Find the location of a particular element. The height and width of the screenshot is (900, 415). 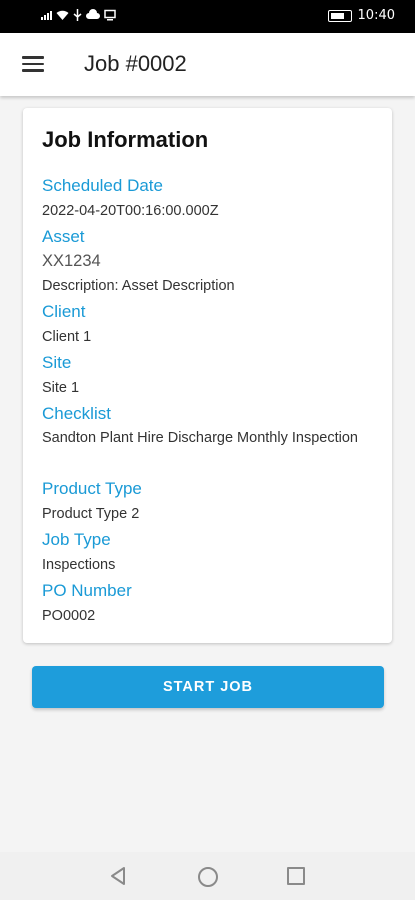

asset-label: Asset is located at coordinates (63, 236).